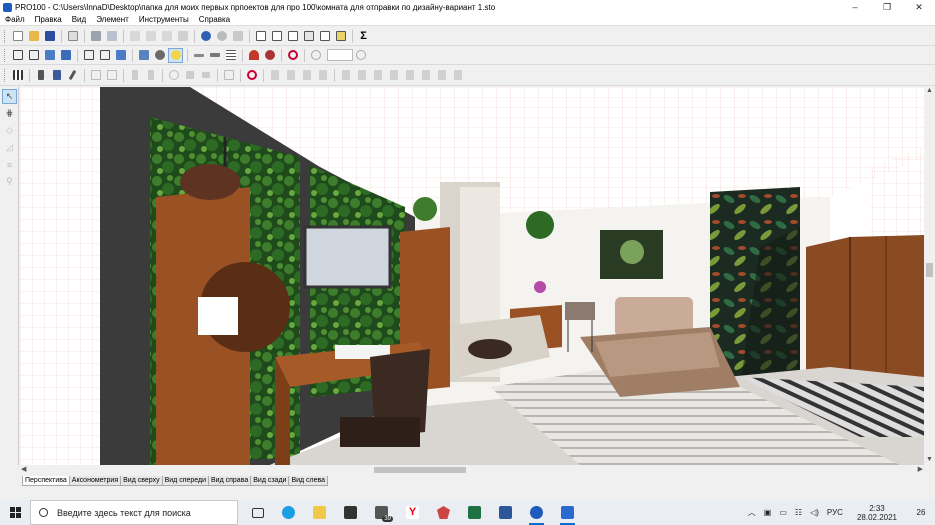  What do you see at coordinates (257, 512) in the screenshot?
I see `task-view-icon` at bounding box center [257, 512].